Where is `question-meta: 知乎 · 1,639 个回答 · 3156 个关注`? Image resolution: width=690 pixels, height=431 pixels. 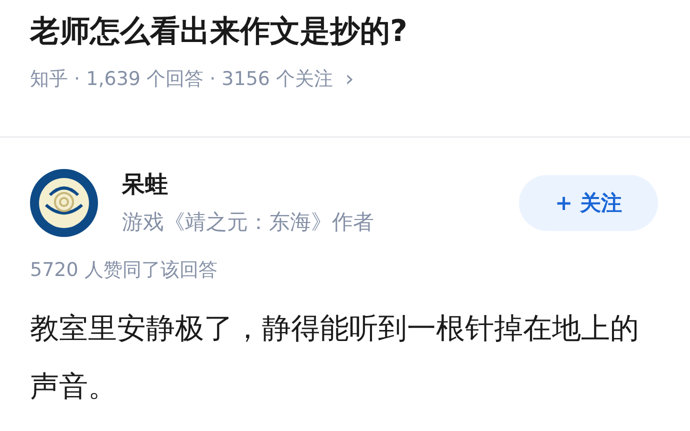
question-meta: 知乎 · 1,639 个回答 · 3156 个关注 is located at coordinates (182, 79).